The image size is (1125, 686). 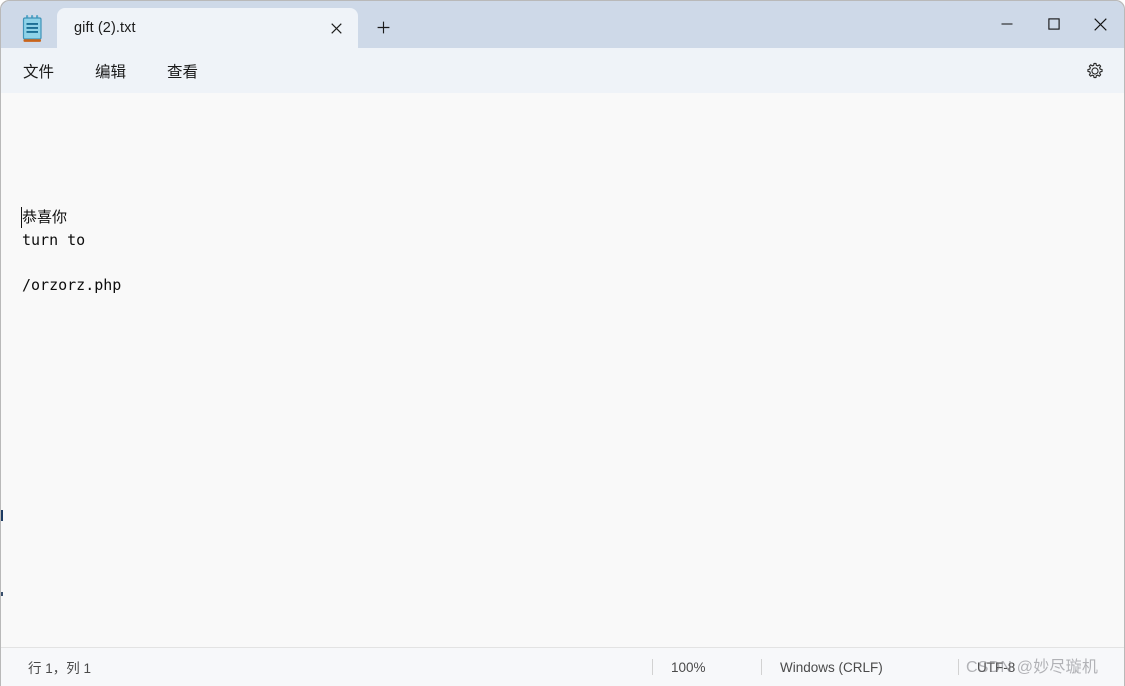 What do you see at coordinates (71, 251) in the screenshot?
I see `editor-content: 恭喜你 turn to /orzorz.php` at bounding box center [71, 251].